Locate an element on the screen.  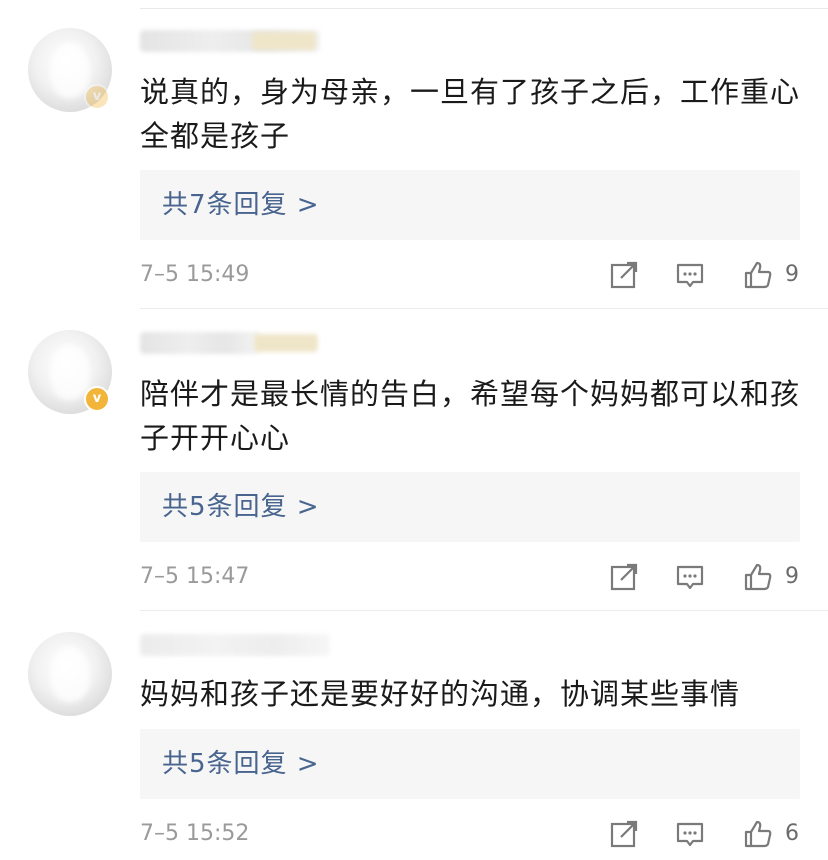
timestamp: 7–5 15:49 is located at coordinates (195, 274).